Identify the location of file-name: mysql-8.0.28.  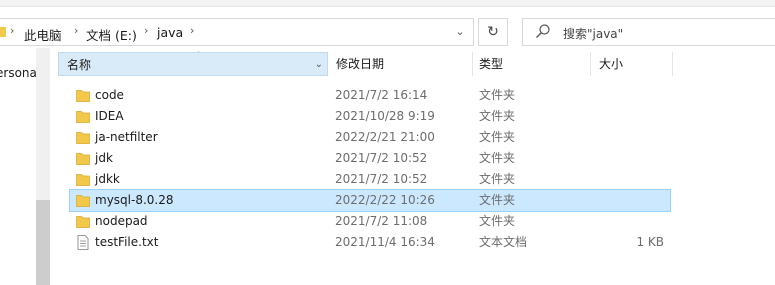
(134, 200).